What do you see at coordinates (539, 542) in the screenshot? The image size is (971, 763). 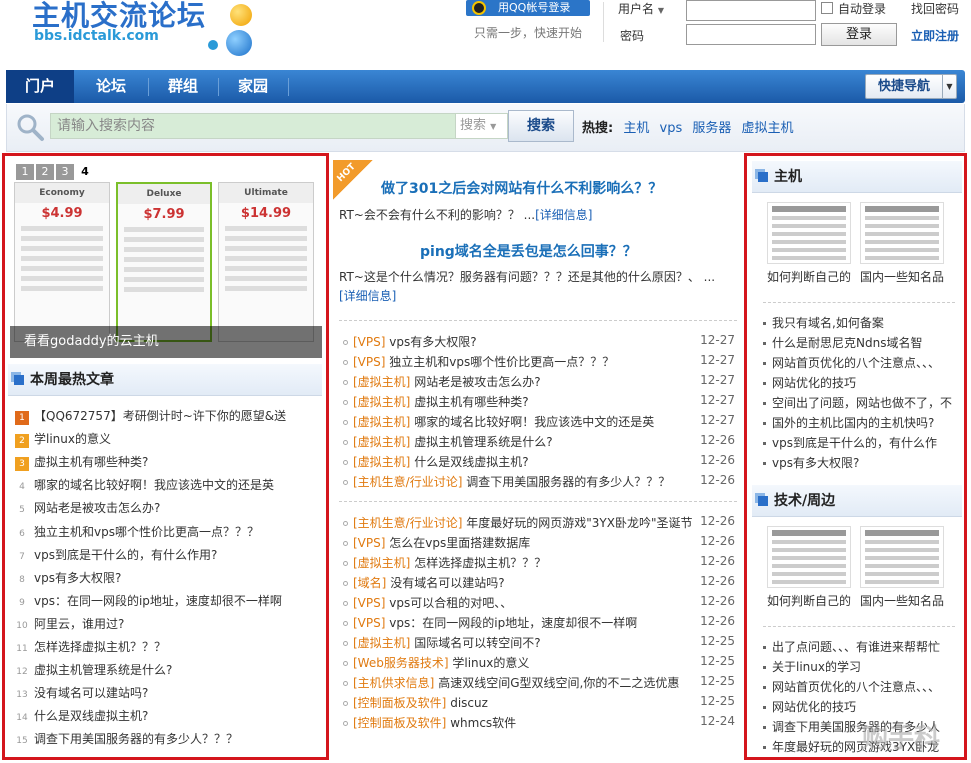 I see `article-row: [VPS] 怎么在vps里面搭建数据库 12-26` at bounding box center [539, 542].